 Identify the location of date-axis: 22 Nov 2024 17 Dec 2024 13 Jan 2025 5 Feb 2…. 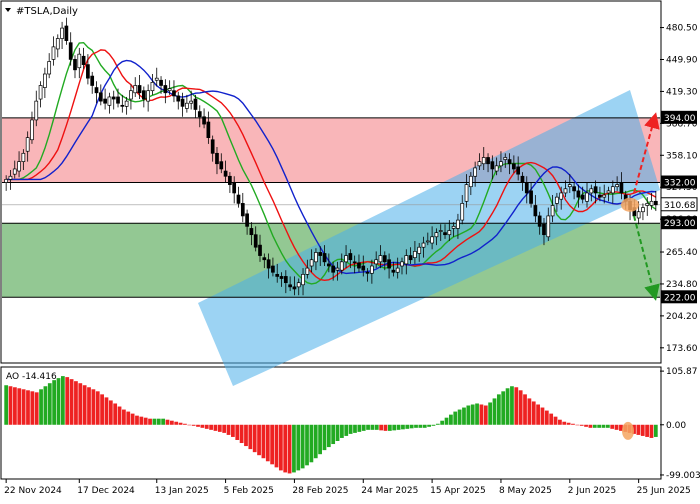
(347, 487).